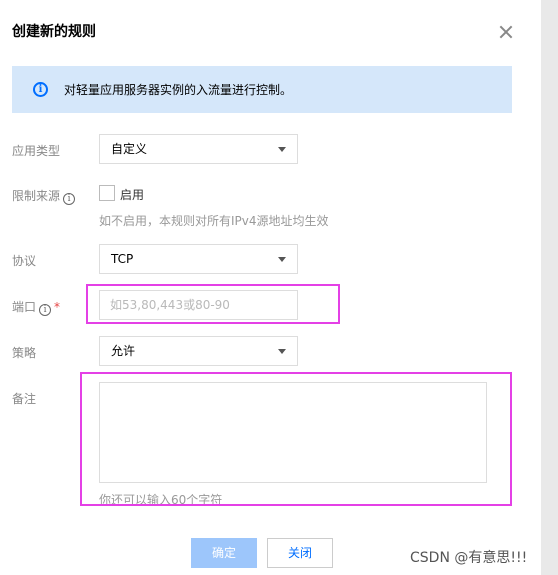 This screenshot has width=558, height=575. What do you see at coordinates (36, 196) in the screenshot?
I see `source-limit-label: 限制来源` at bounding box center [36, 196].